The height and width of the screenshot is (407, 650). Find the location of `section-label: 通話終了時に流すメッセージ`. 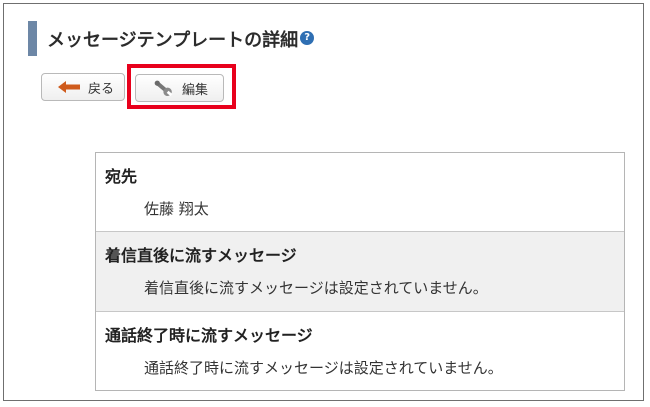

section-label: 通話終了時に流すメッセージ is located at coordinates (209, 335).